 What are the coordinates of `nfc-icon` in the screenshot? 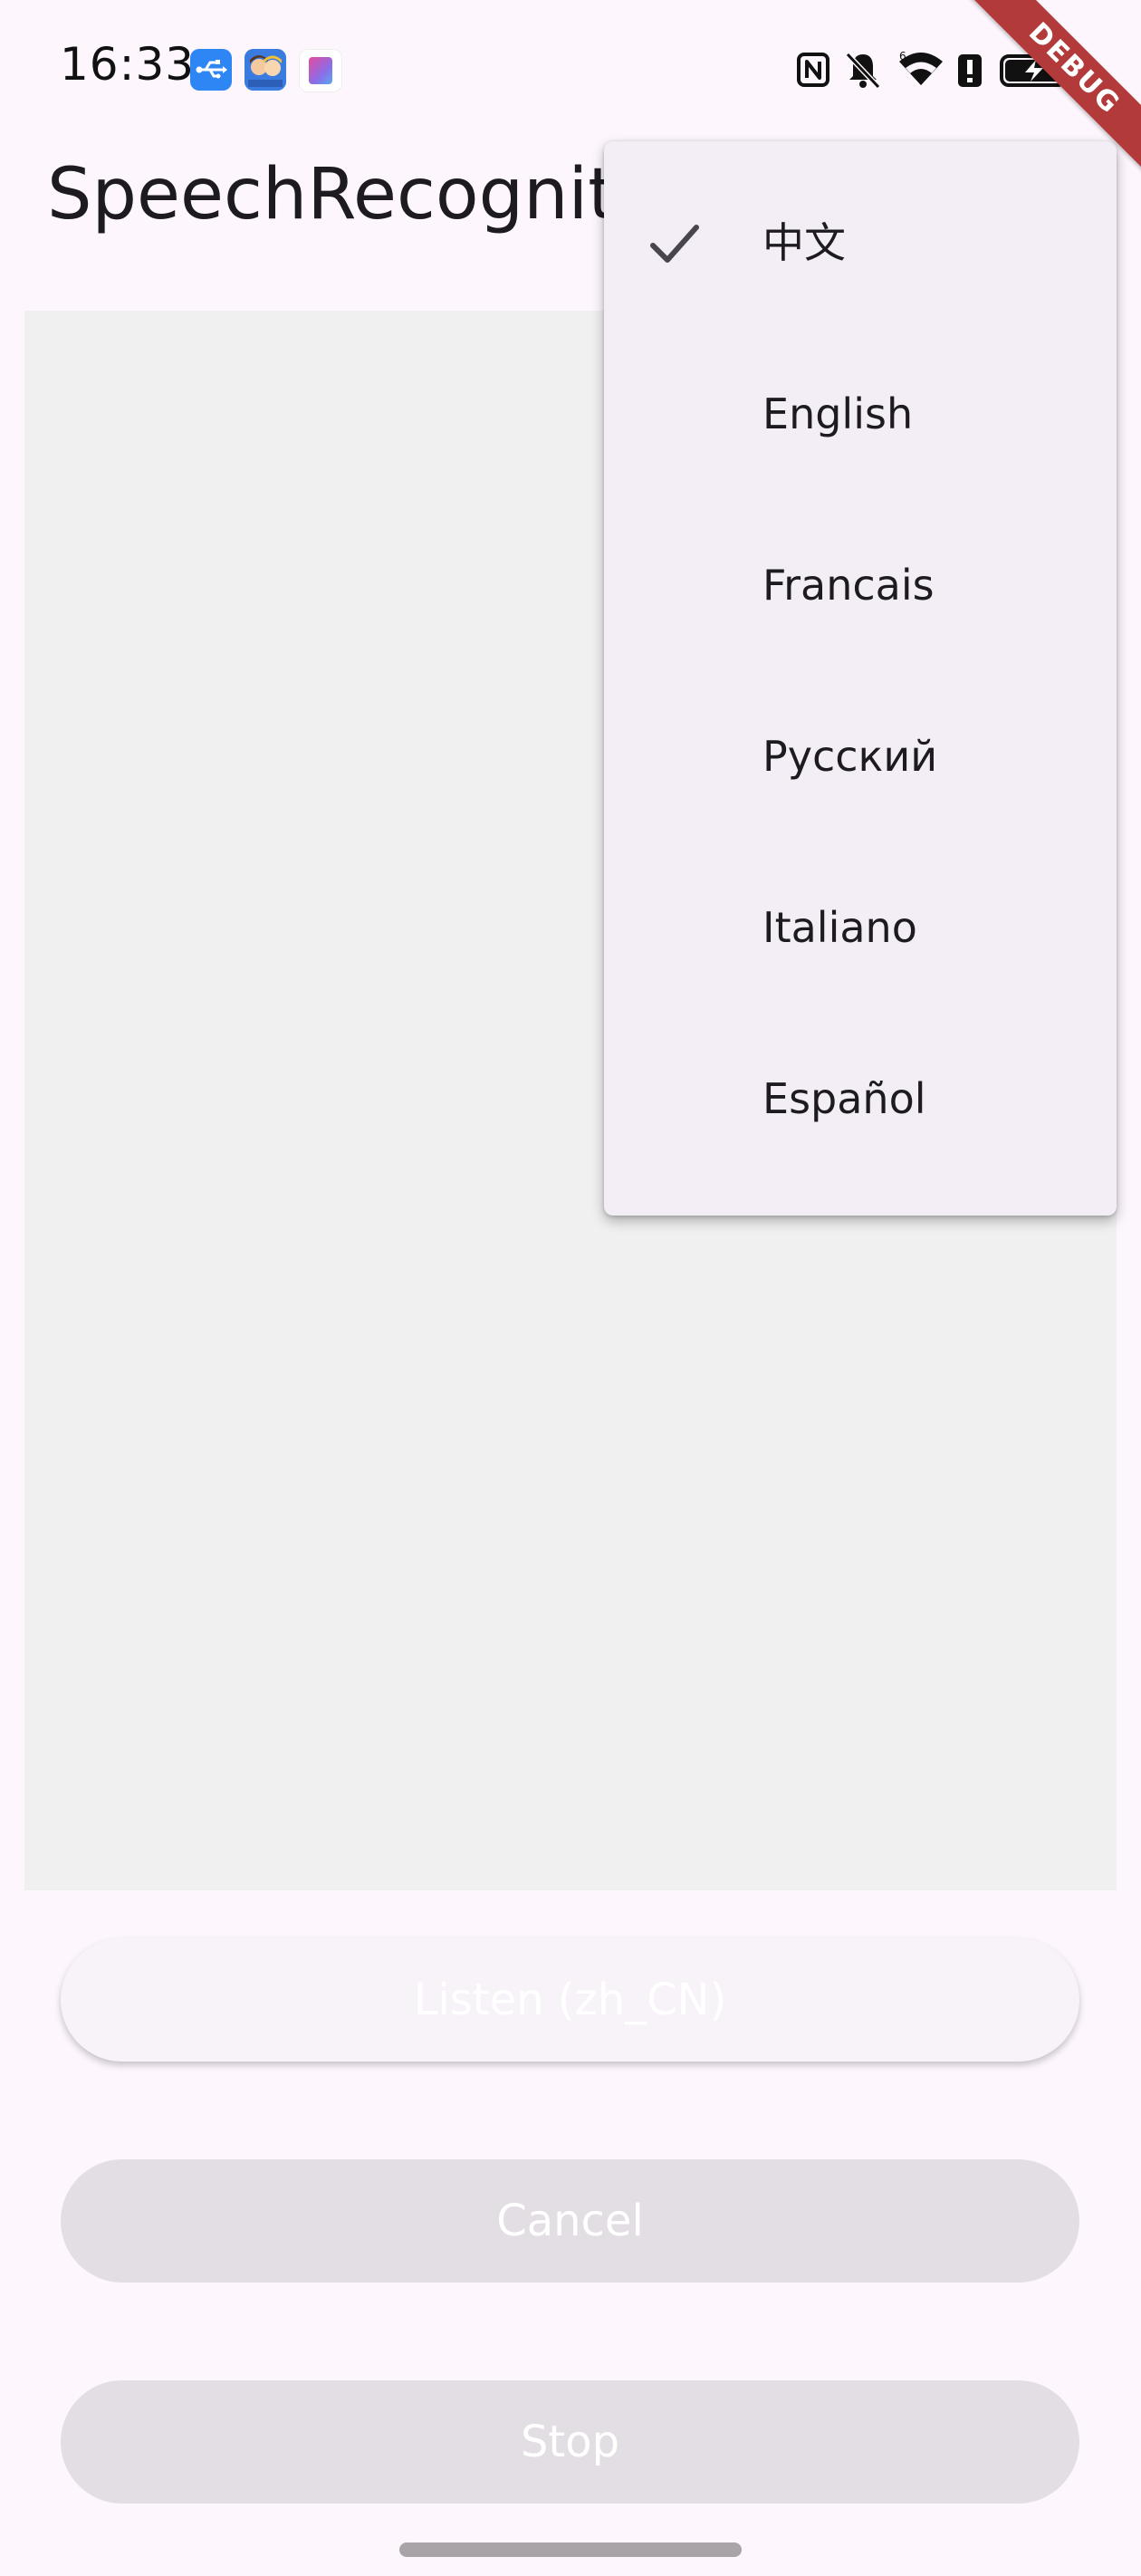 It's located at (813, 70).